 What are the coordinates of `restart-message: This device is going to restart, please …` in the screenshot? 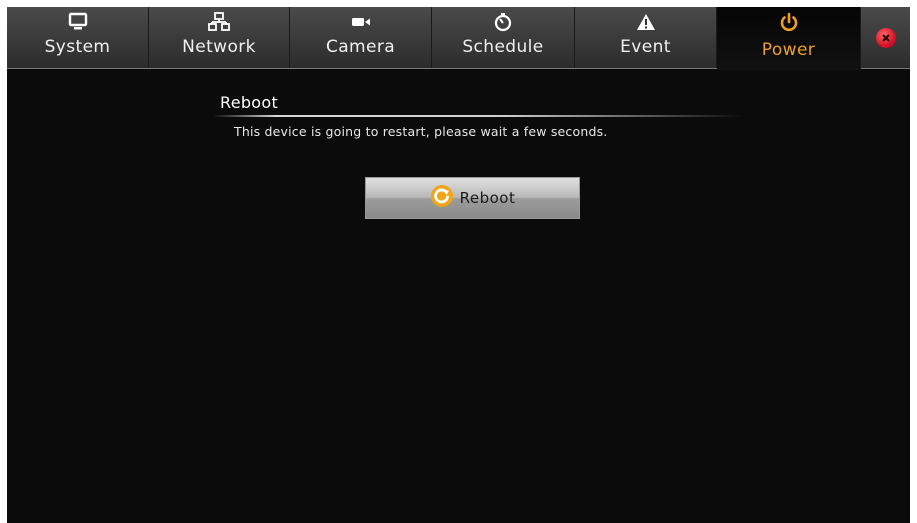 It's located at (421, 131).